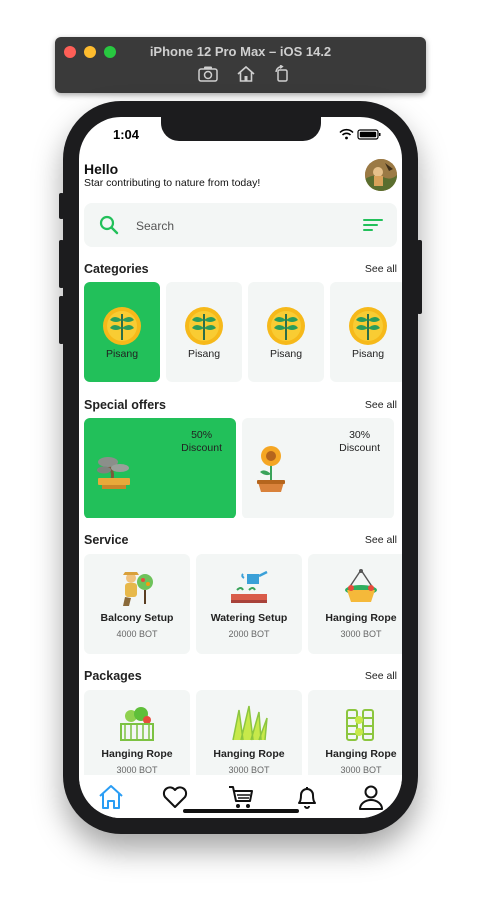 The image size is (481, 908). Describe the element at coordinates (241, 811) in the screenshot. I see `home-indicator` at that location.